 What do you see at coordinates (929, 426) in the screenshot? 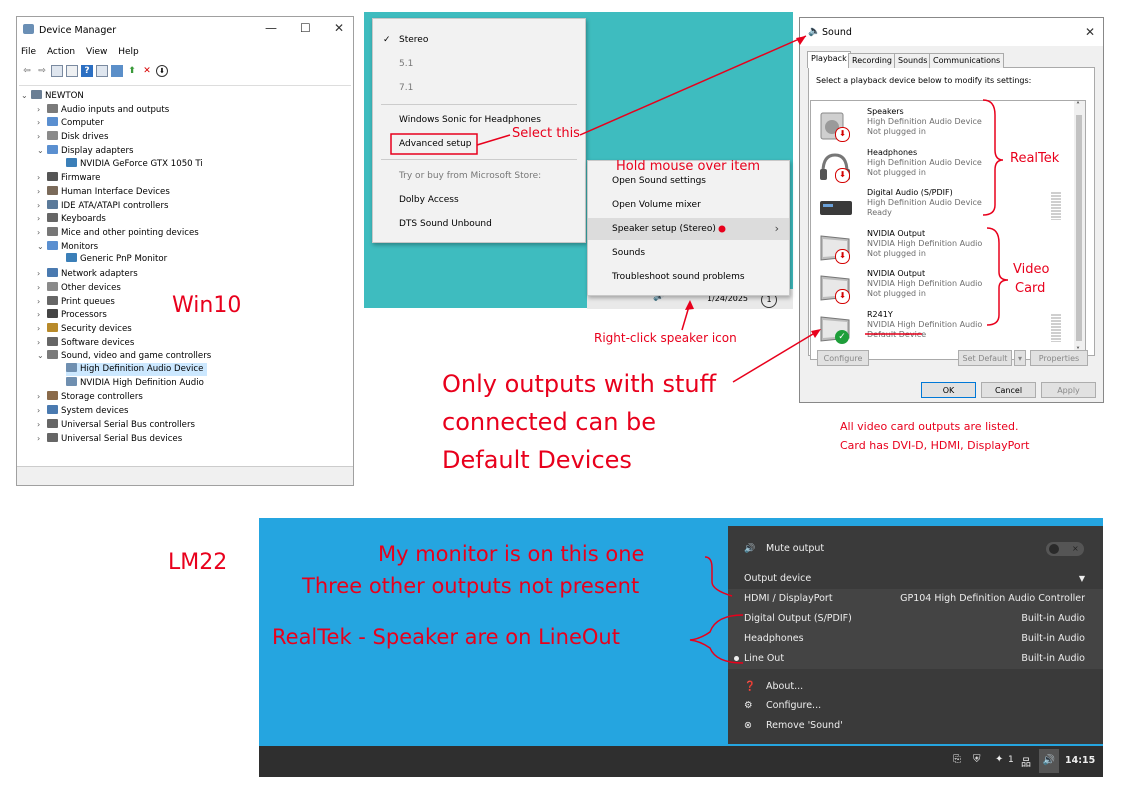
I see `annotation-all-listed-1: All video card outputs are listed.` at bounding box center [929, 426].